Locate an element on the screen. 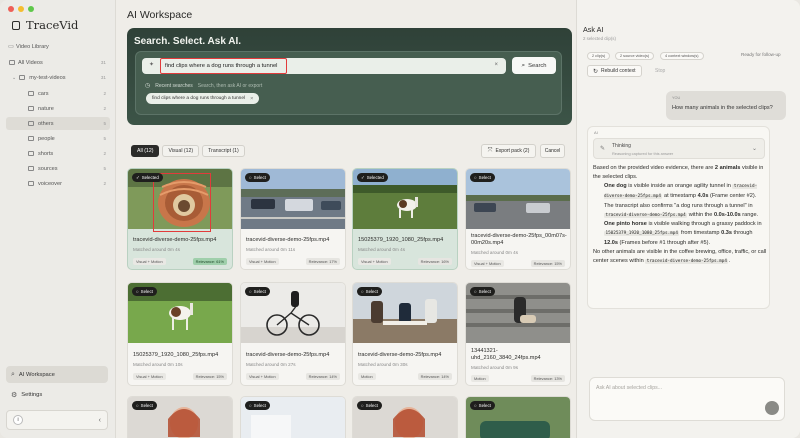 The image size is (800, 438). text-fragment: at timestamp is located at coordinates (680, 195).